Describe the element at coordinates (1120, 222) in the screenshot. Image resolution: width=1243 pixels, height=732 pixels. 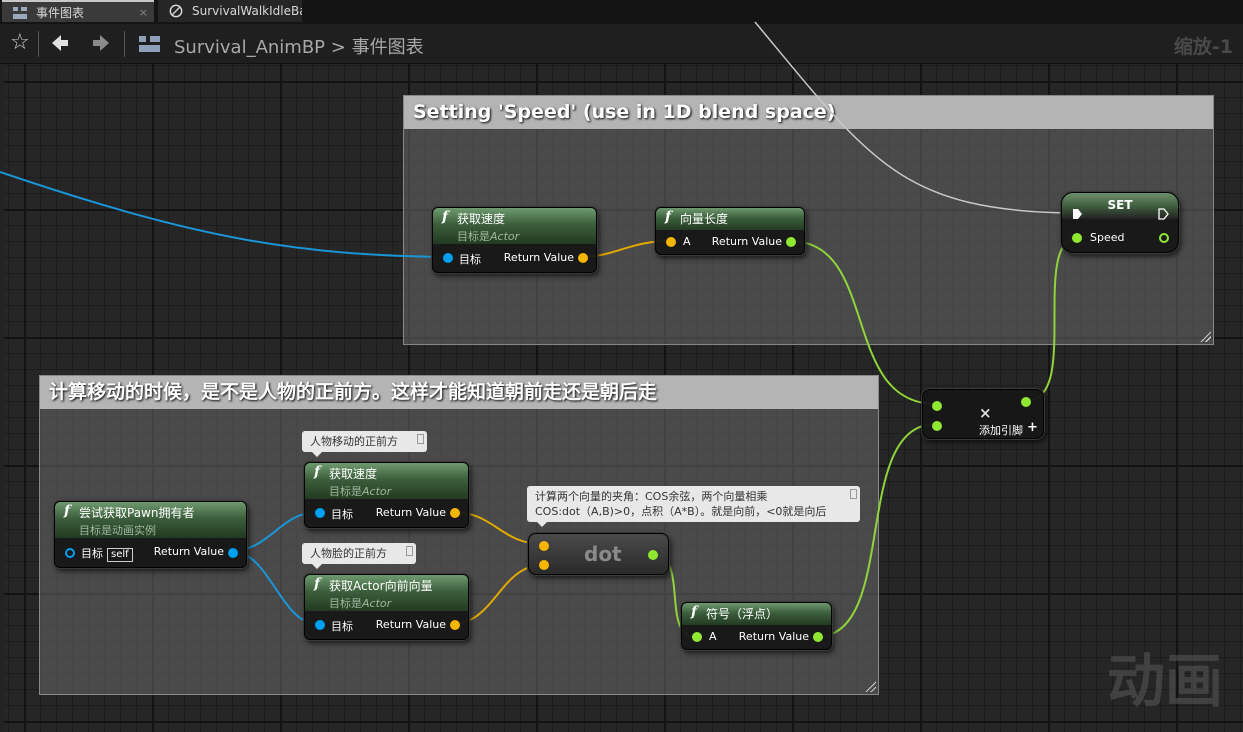
I see `node-set-speed: SET Speed` at that location.